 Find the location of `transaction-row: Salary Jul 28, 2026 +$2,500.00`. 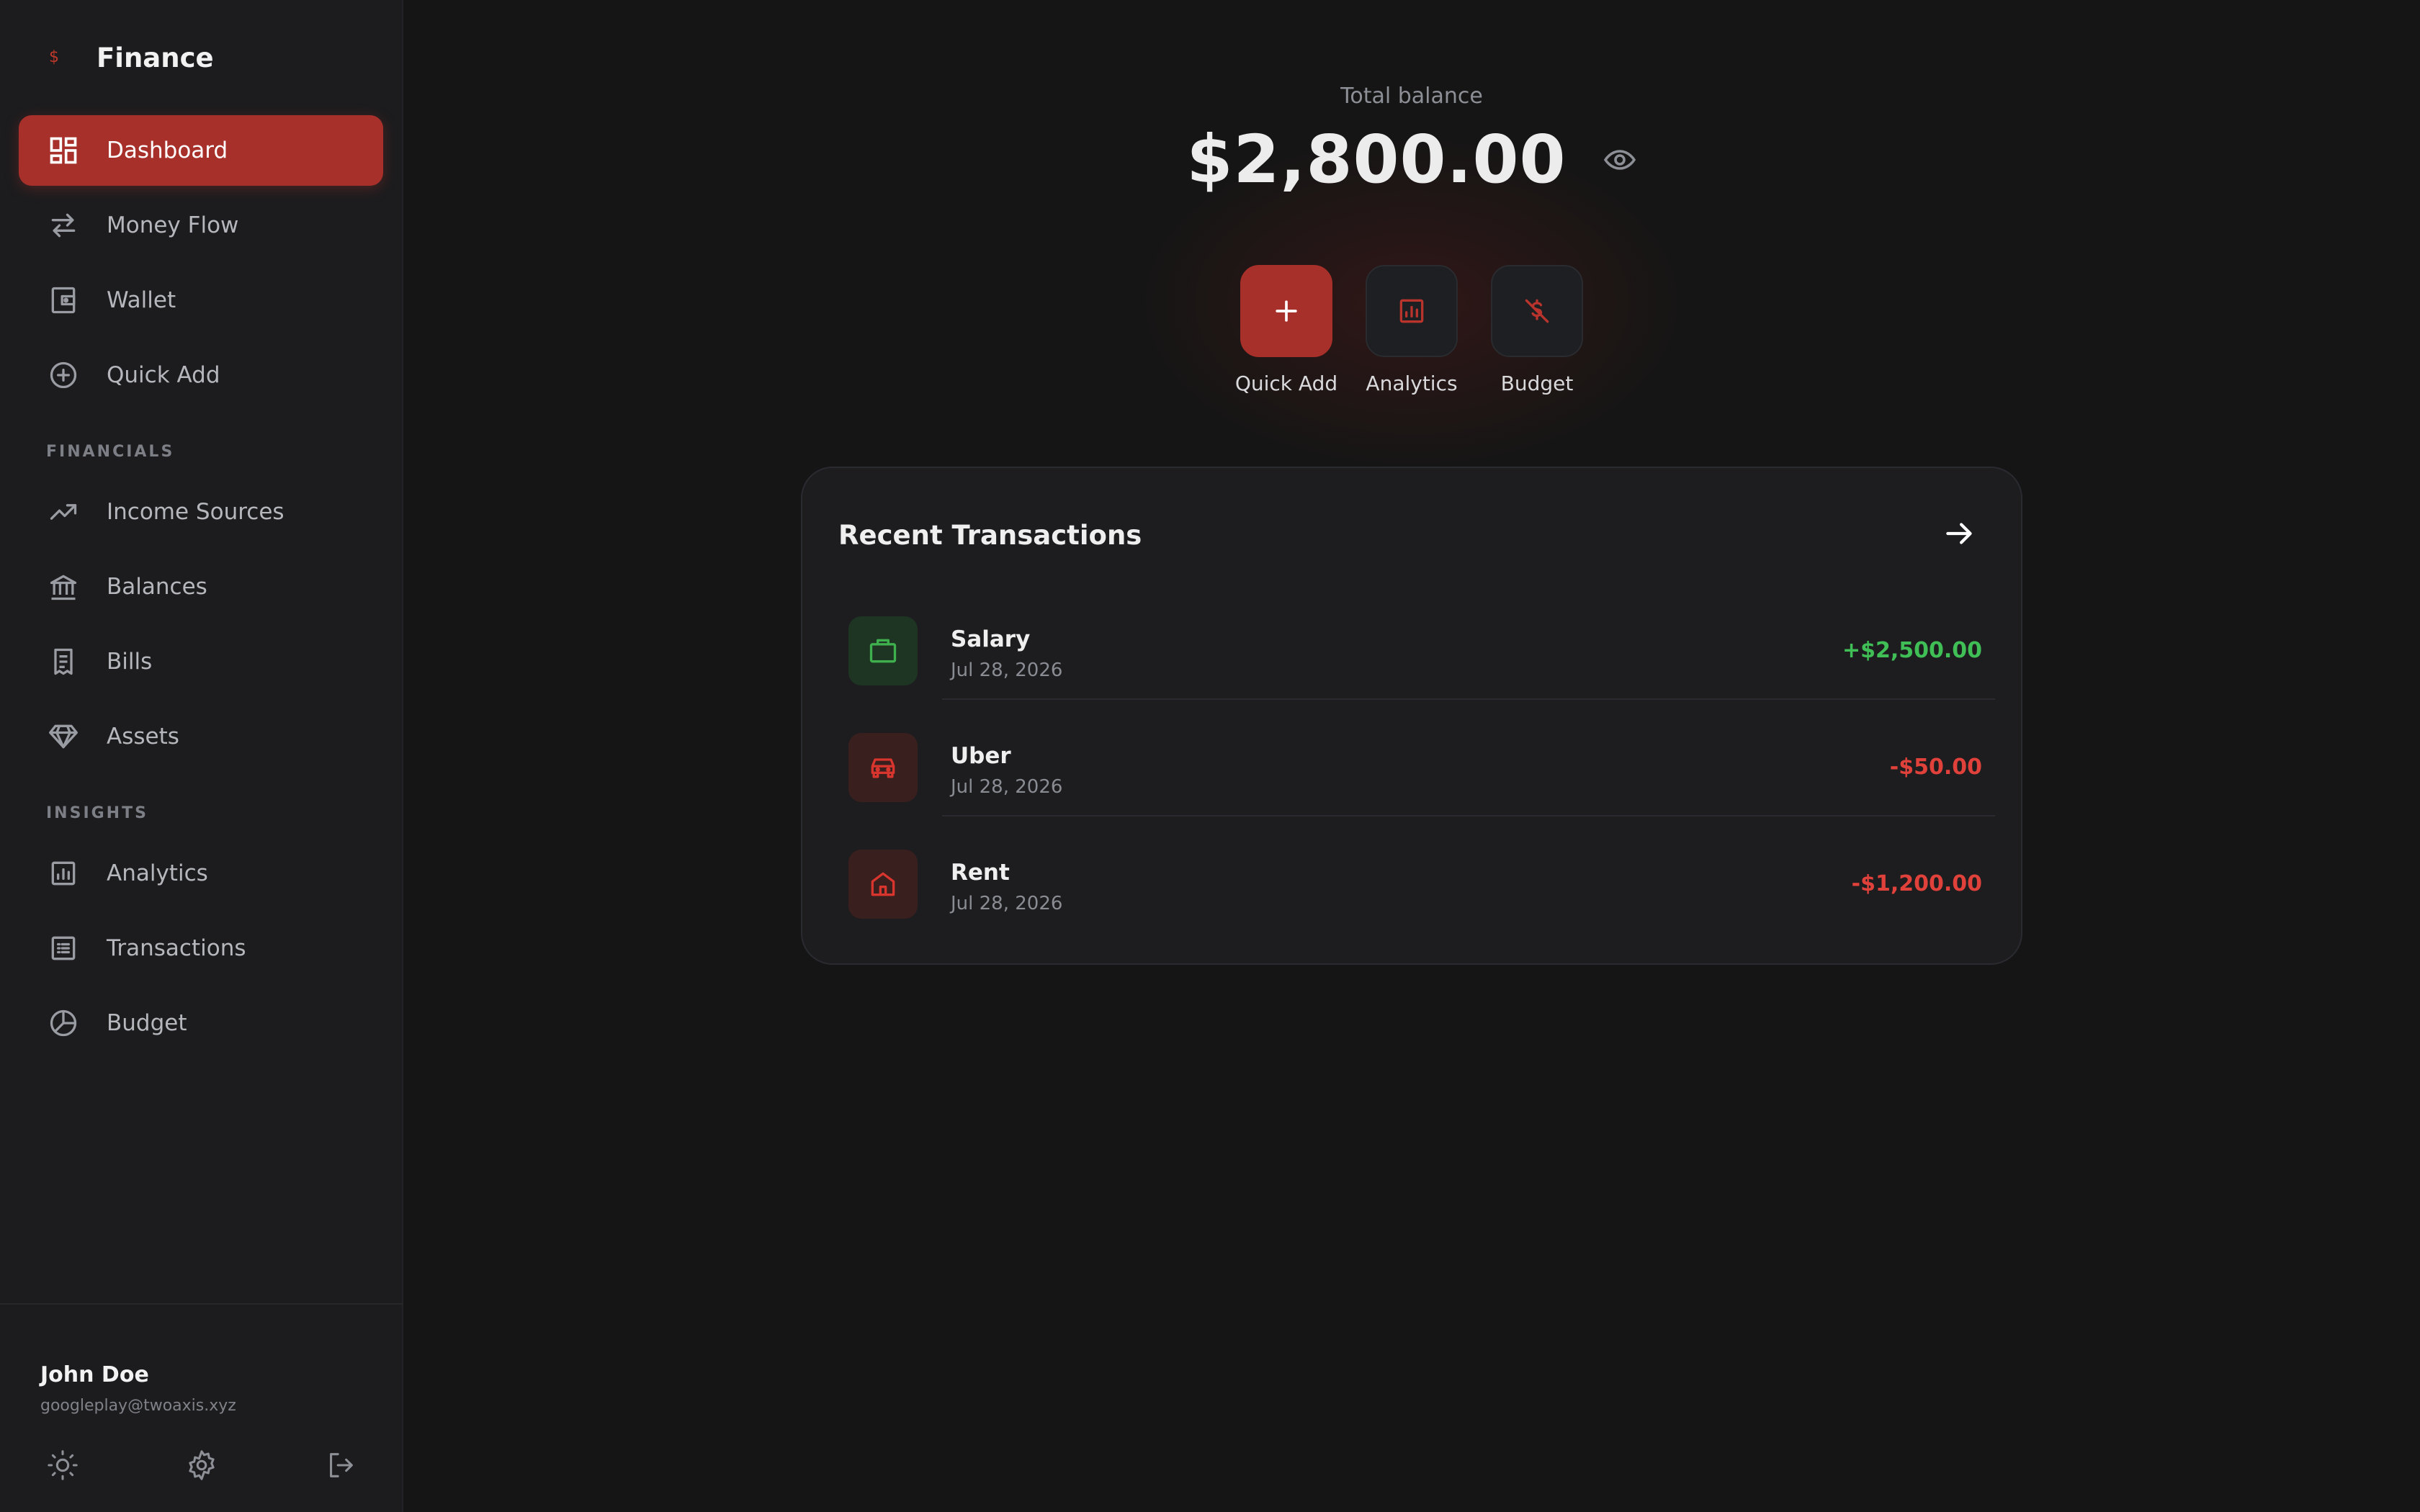

transaction-row: Salary Jul 28, 2026 +$2,500.00 is located at coordinates (1421, 664).